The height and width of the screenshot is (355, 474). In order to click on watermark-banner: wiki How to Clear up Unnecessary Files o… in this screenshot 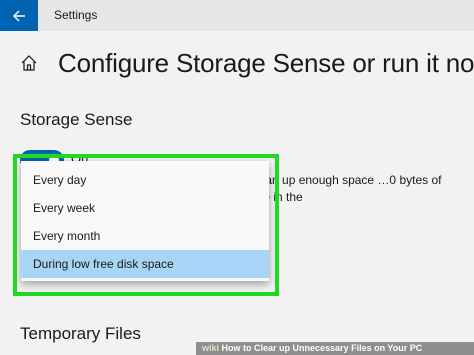, I will do `click(335, 348)`.